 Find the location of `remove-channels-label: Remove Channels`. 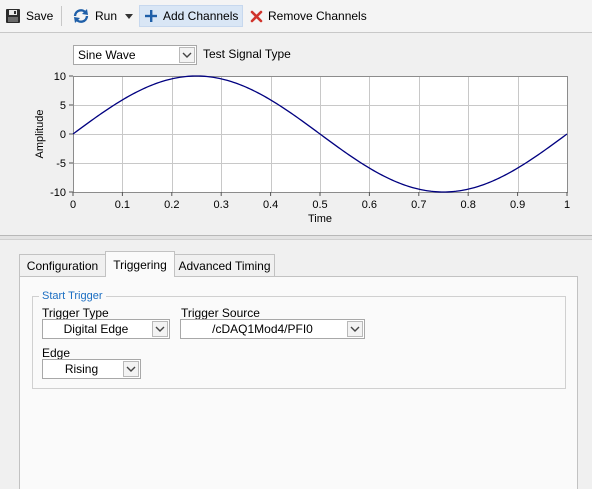

remove-channels-label: Remove Channels is located at coordinates (317, 16).